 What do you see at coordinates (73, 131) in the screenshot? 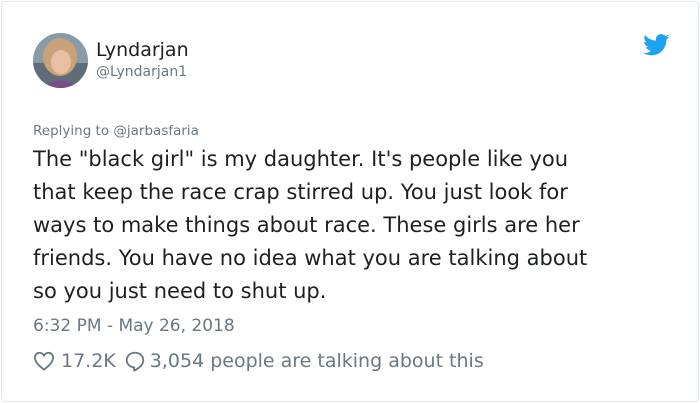
I see `reply-prefix: Replying to` at bounding box center [73, 131].